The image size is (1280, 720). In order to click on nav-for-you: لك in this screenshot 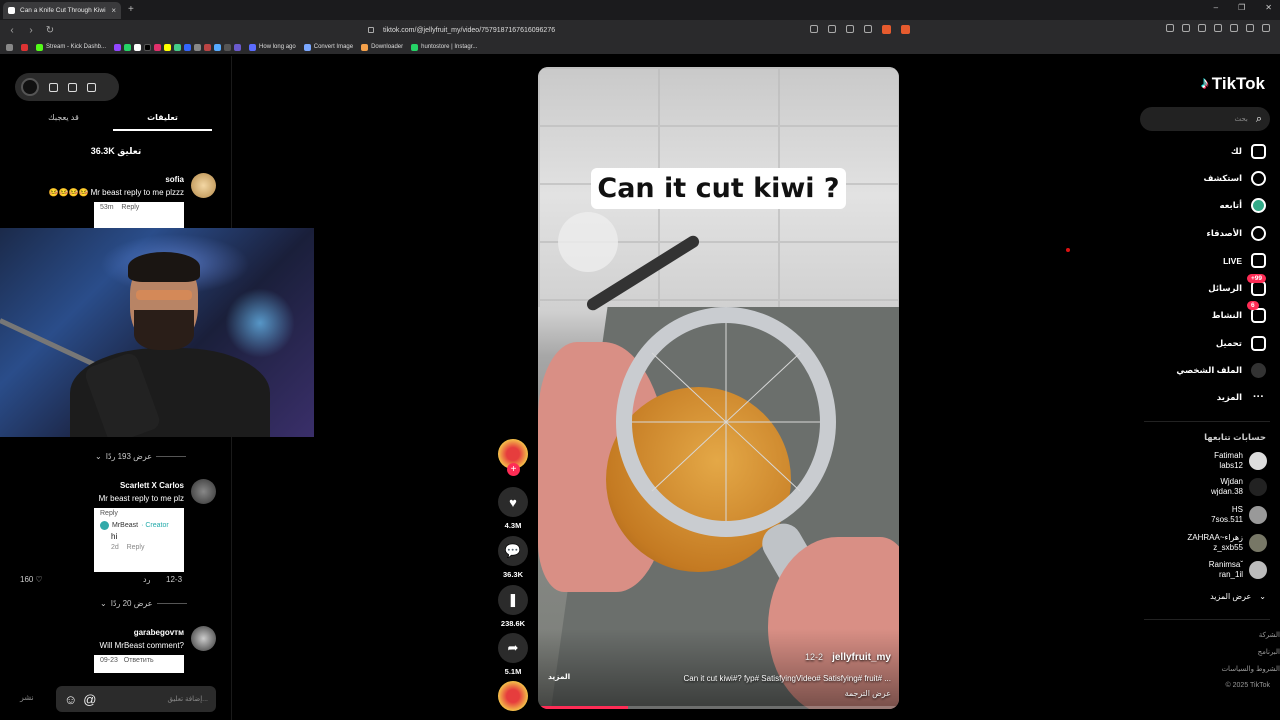, I will do `click(1248, 151)`.